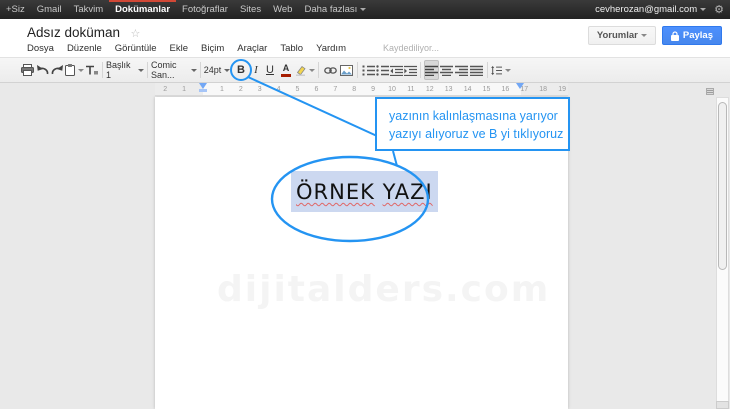 The image size is (730, 409). Describe the element at coordinates (520, 86) in the screenshot. I see `right-indent-marker` at that location.